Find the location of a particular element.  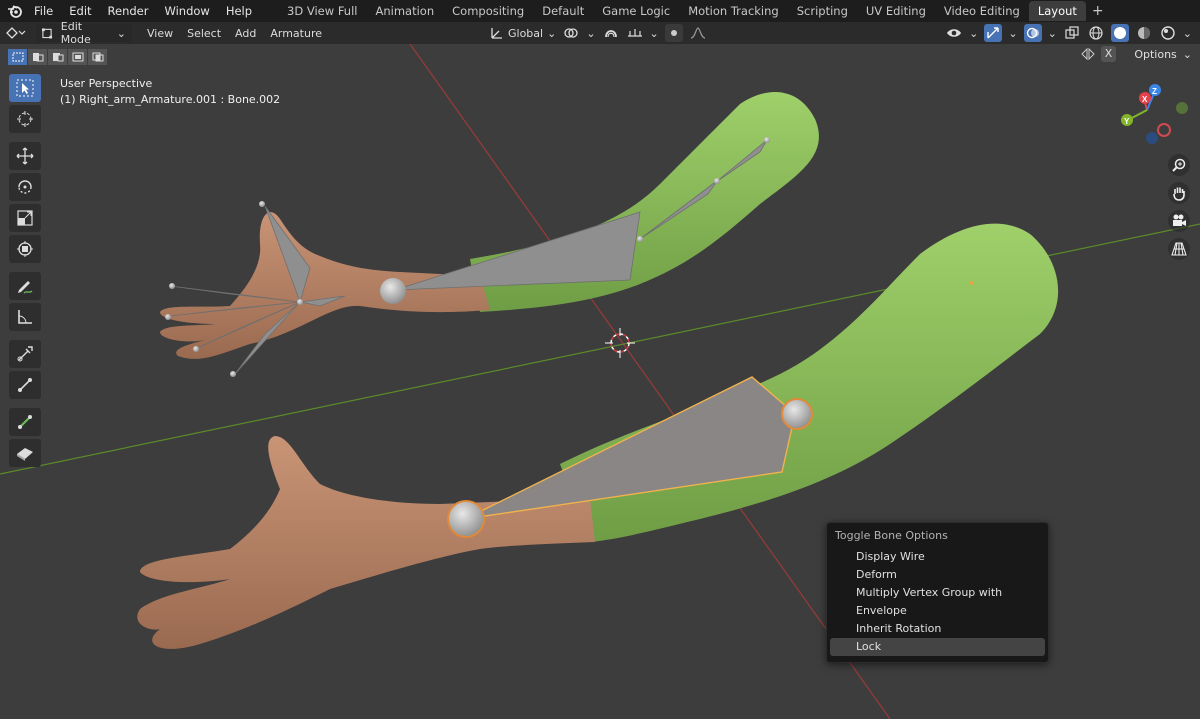

tool-rotate is located at coordinates (25, 187).